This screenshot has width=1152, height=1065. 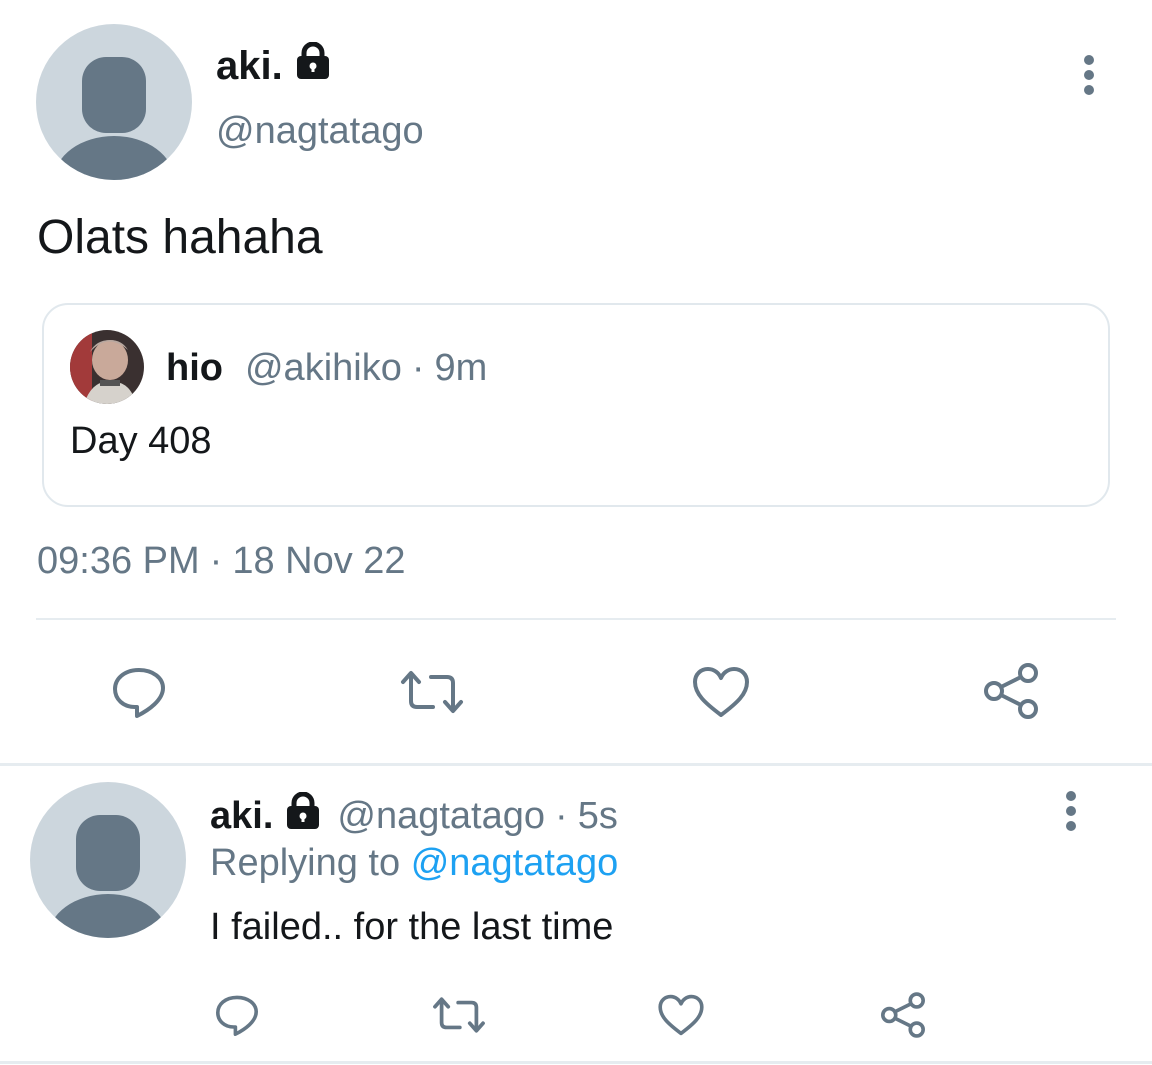 I want to click on timestamp-date: 18 Nov 22, so click(x=319, y=561).